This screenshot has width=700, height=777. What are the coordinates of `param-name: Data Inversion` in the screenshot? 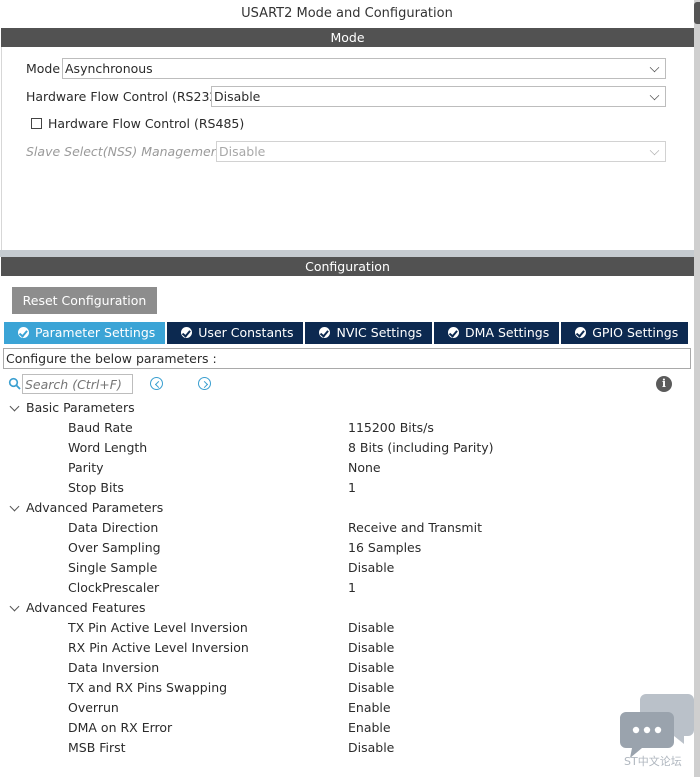 It's located at (114, 667).